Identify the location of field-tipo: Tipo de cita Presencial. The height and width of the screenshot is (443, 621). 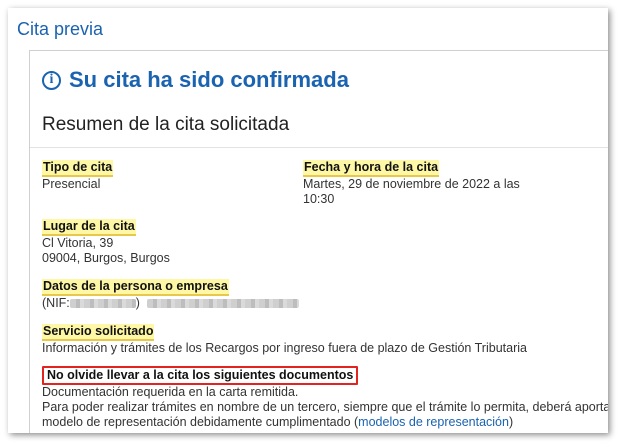
(78, 176).